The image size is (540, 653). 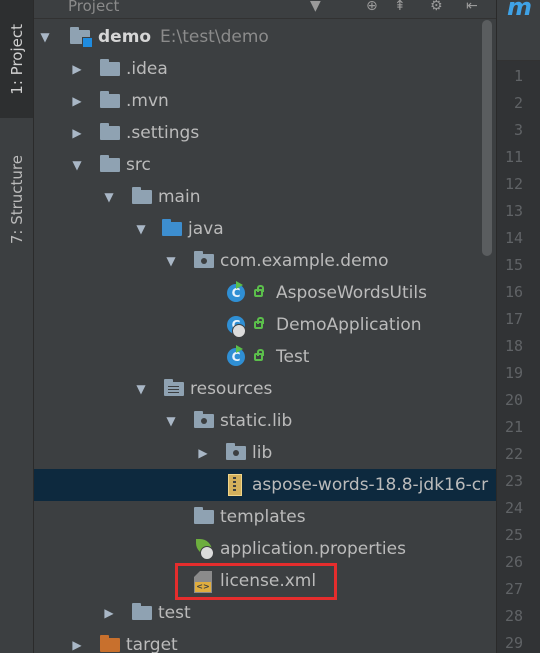 I want to click on tree-row-app-properties: application.properties, so click(x=265, y=549).